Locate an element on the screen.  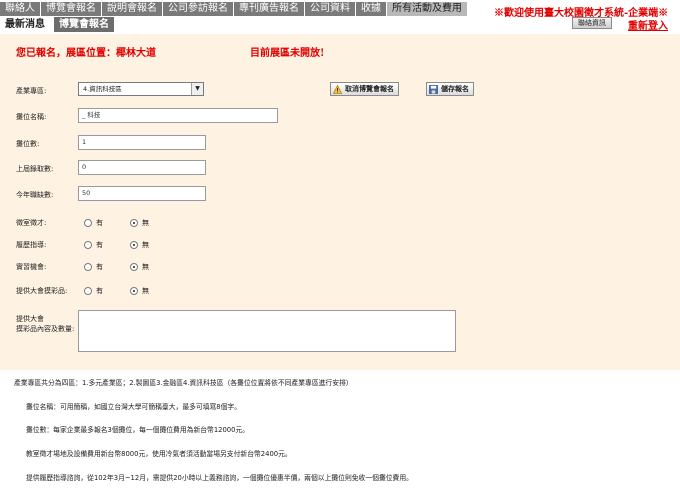
contact-info-button: 聯絡資訊 is located at coordinates (592, 23).